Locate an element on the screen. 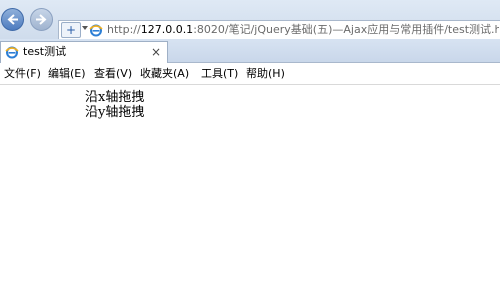  url-host: 127.0.0.1 is located at coordinates (167, 29).